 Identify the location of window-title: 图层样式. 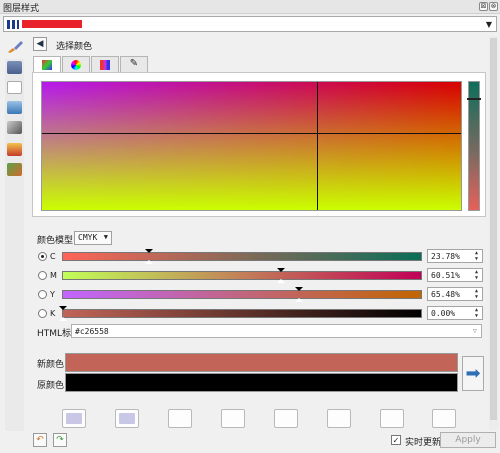
(21, 9).